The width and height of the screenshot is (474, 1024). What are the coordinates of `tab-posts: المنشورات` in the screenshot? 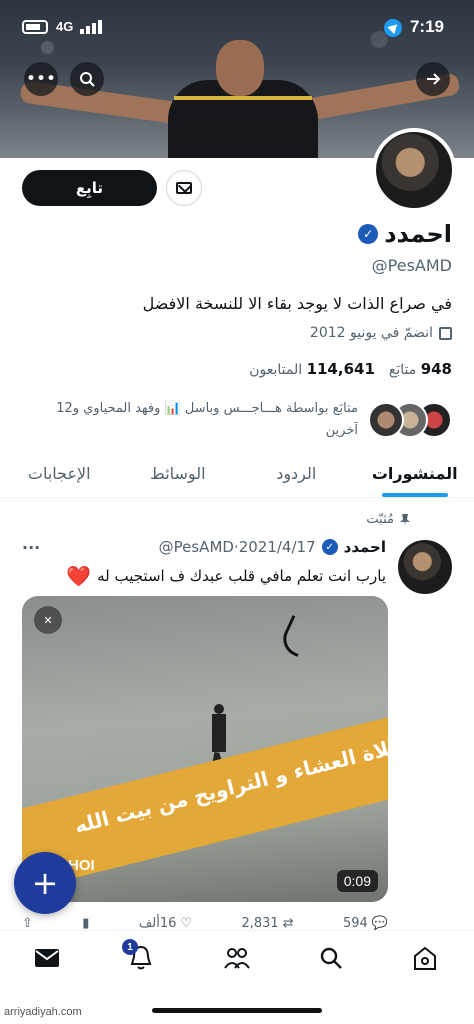 It's located at (415, 473).